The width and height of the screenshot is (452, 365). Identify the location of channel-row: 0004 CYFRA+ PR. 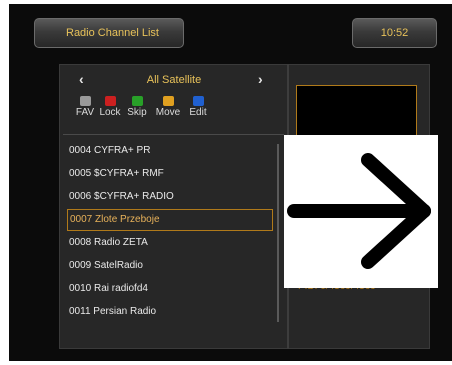
(170, 151).